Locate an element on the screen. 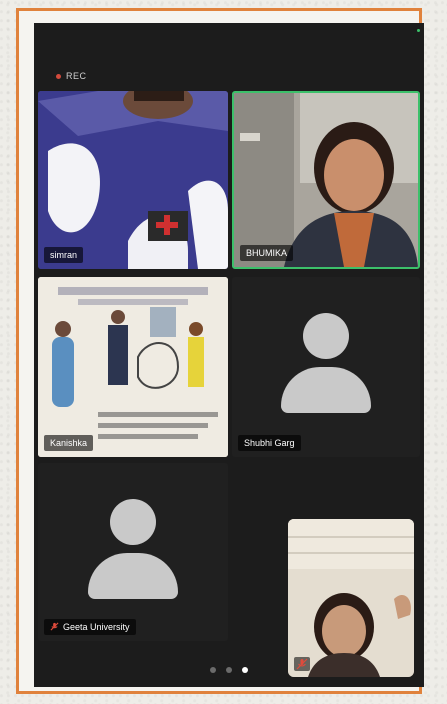 The width and height of the screenshot is (447, 704). self-view-tile is located at coordinates (351, 598).